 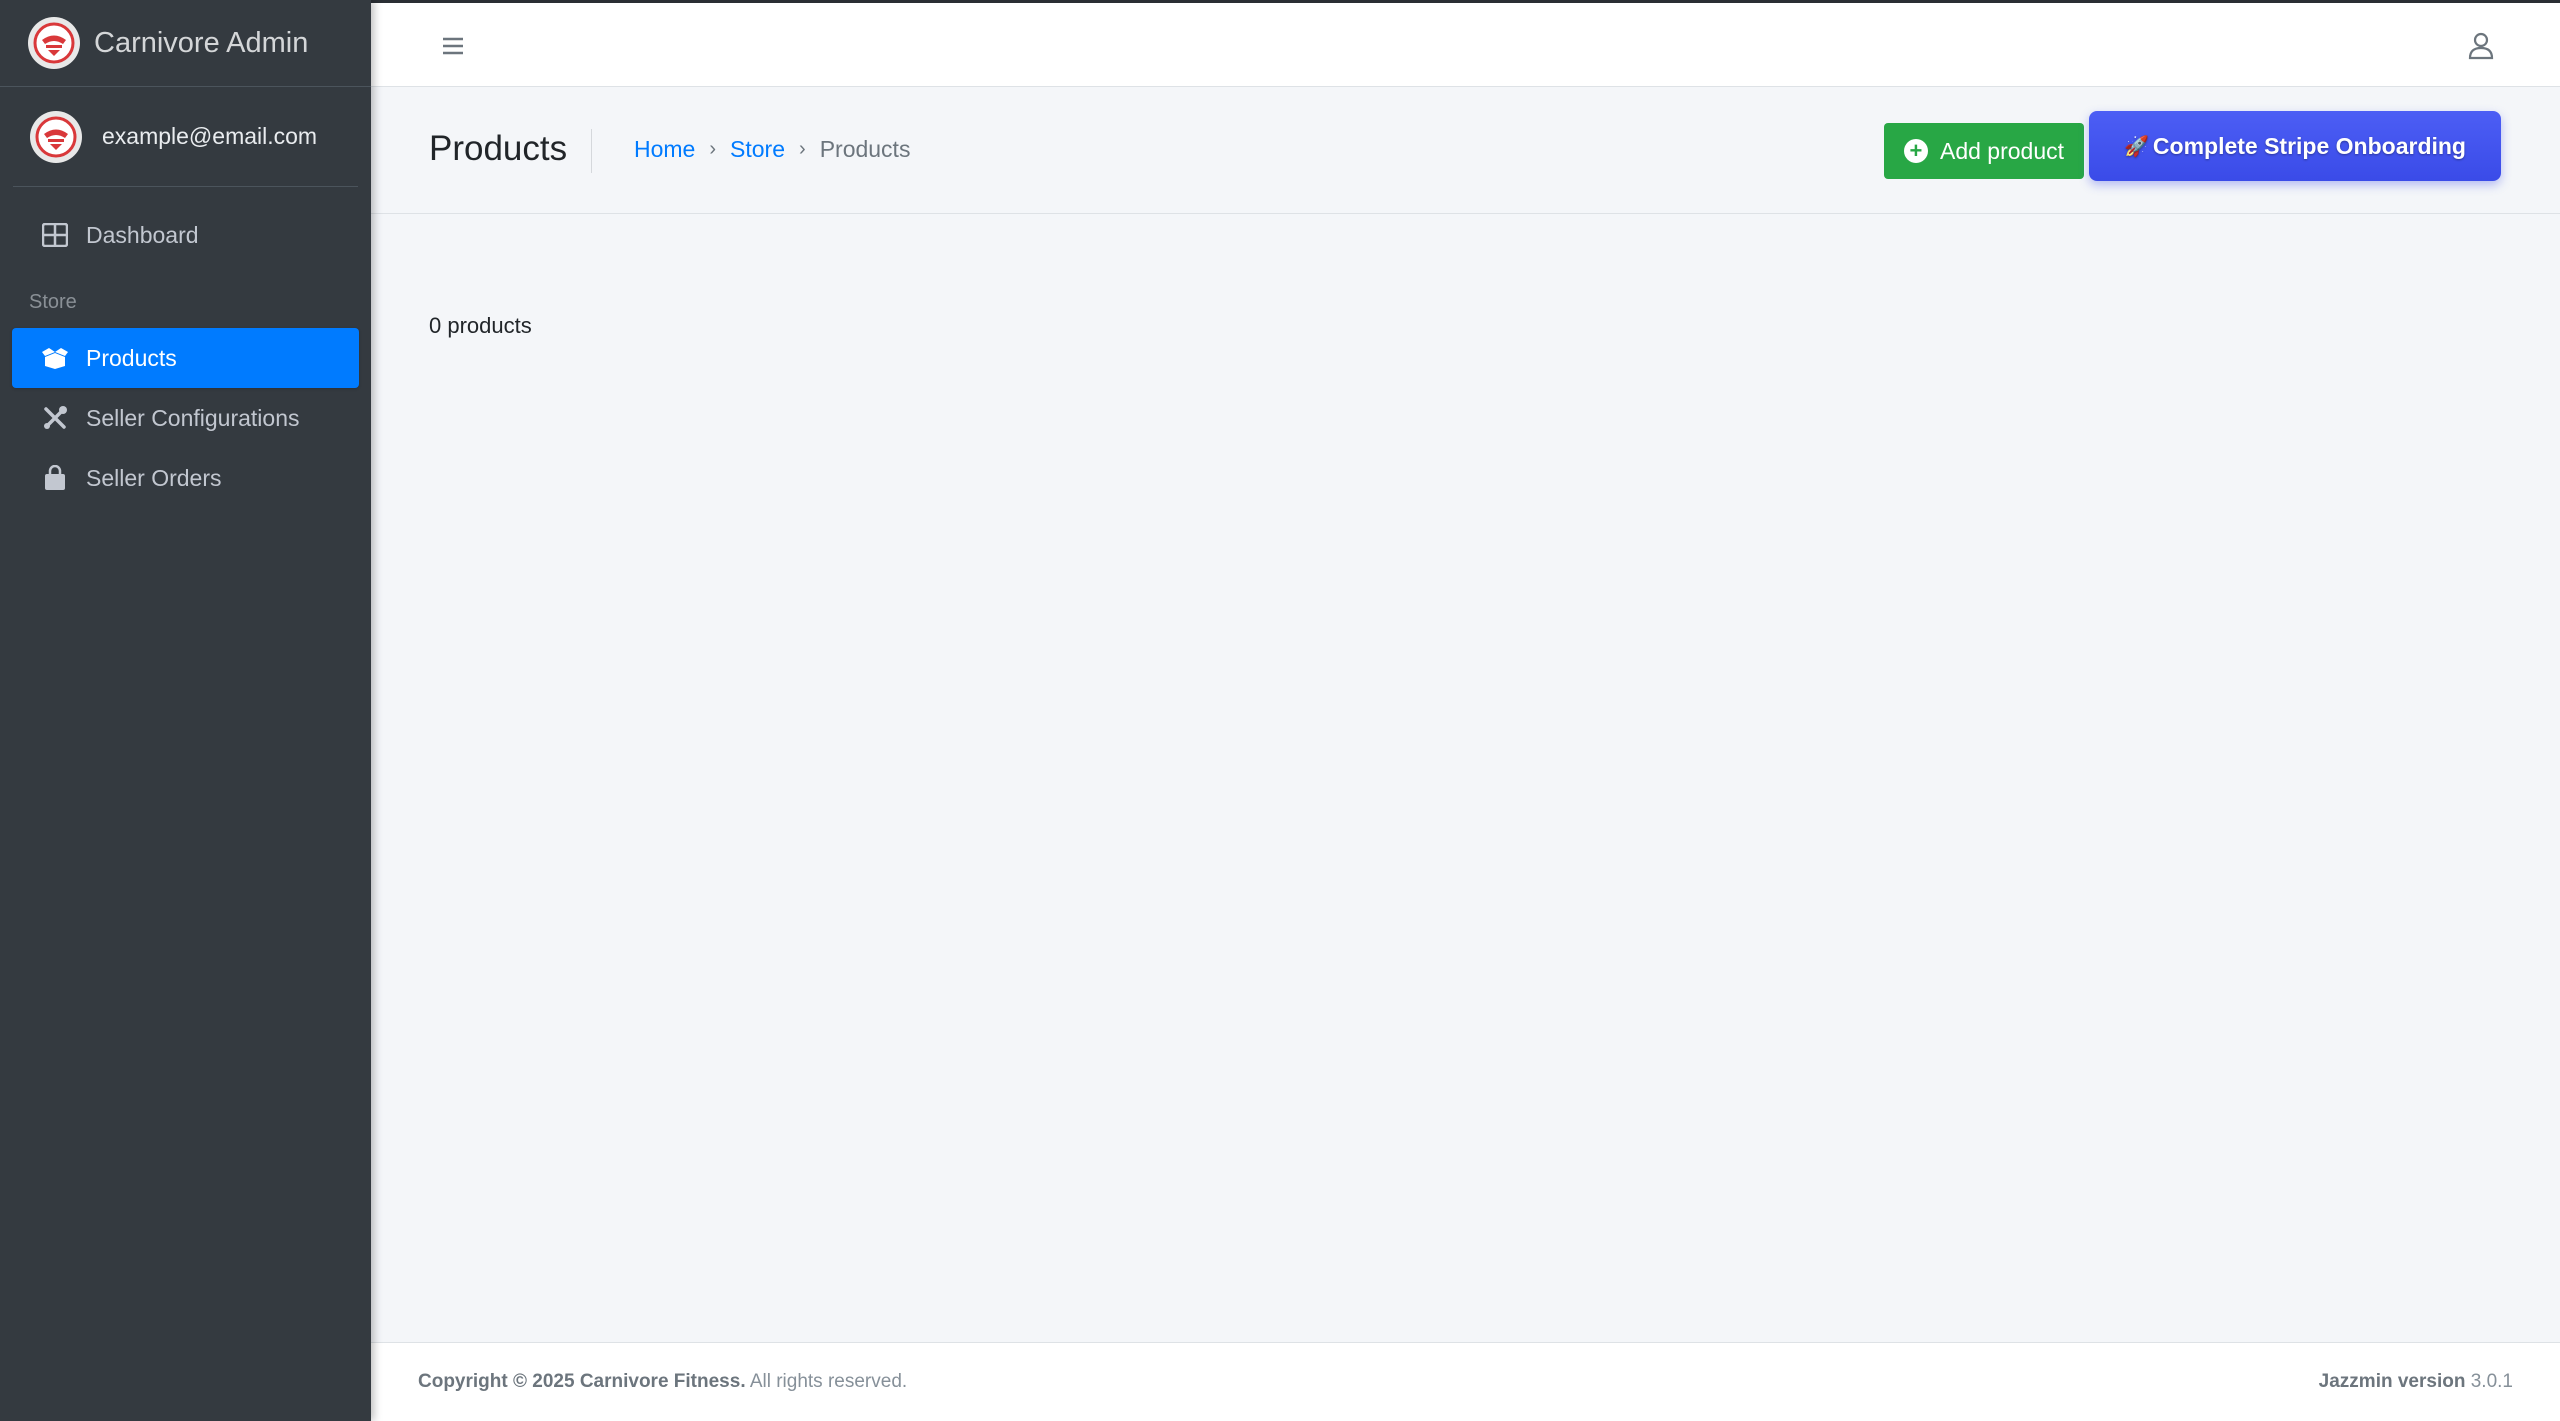 I want to click on rights-text: All rights reserved., so click(x=826, y=1381).